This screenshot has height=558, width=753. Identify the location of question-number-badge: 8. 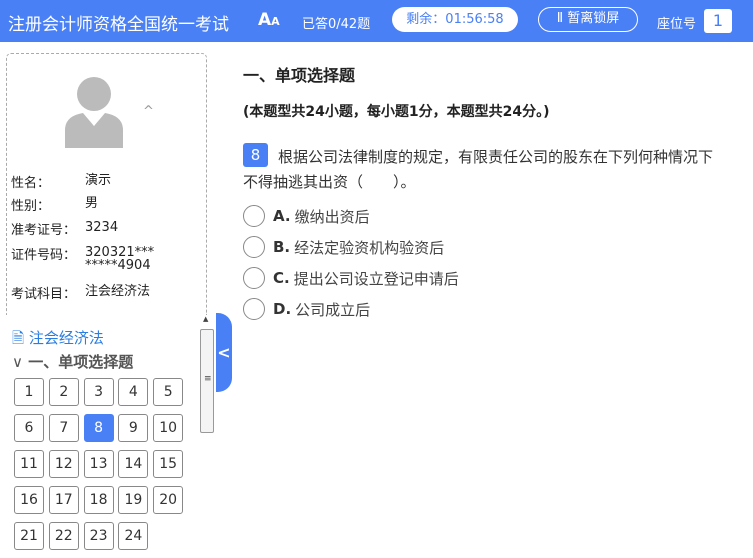
(255, 155).